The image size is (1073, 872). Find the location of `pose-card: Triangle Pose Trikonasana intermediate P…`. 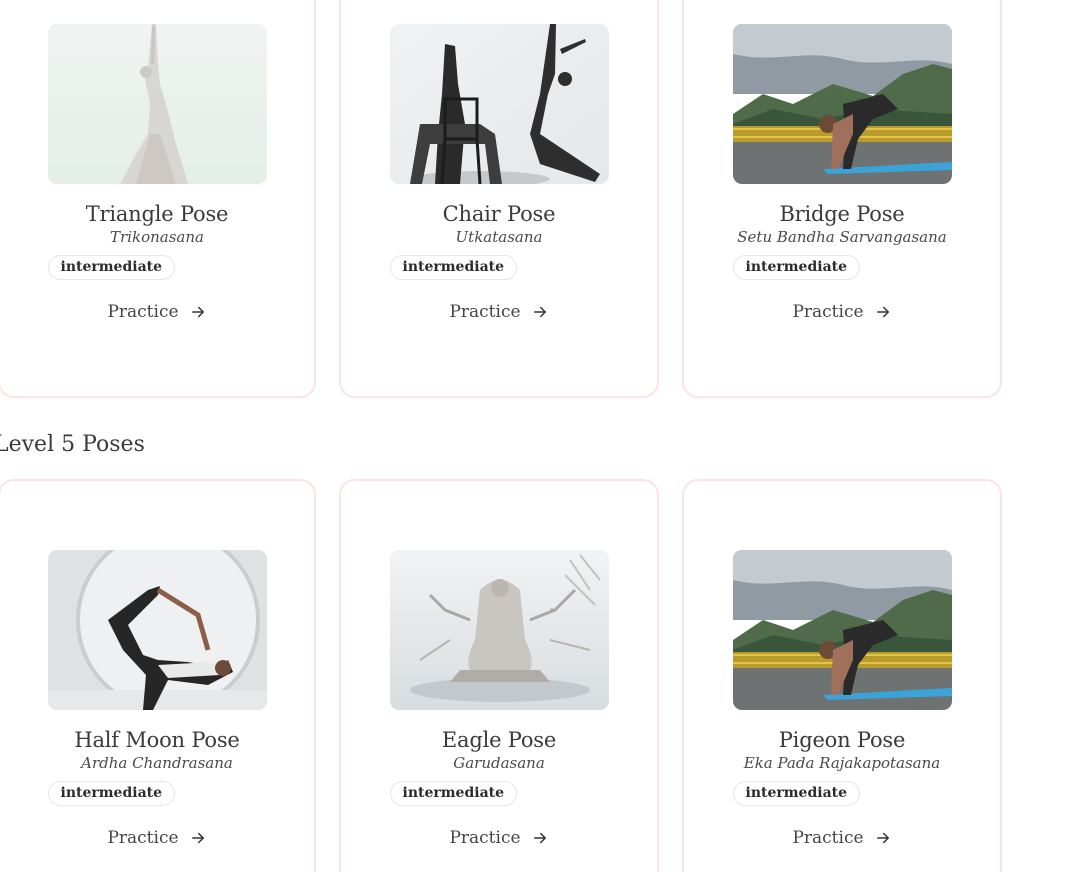

pose-card: Triangle Pose Trikonasana intermediate P… is located at coordinates (158, 199).